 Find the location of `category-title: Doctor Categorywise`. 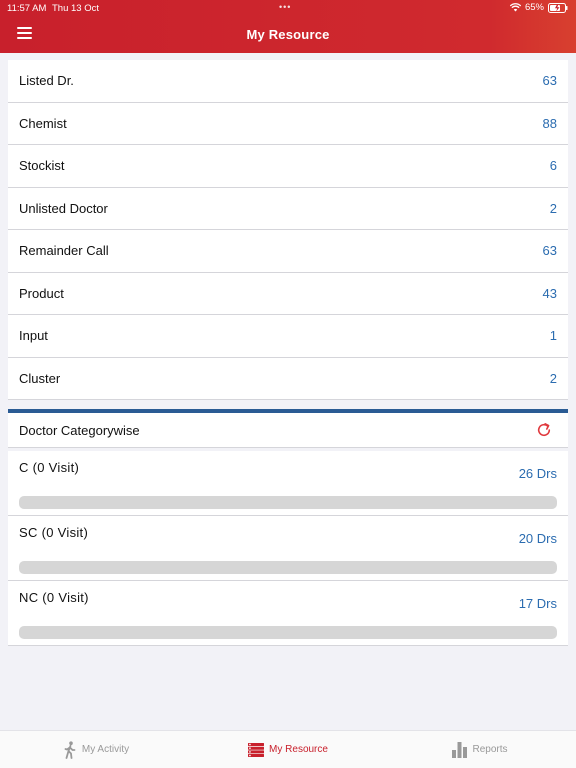

category-title: Doctor Categorywise is located at coordinates (79, 430).